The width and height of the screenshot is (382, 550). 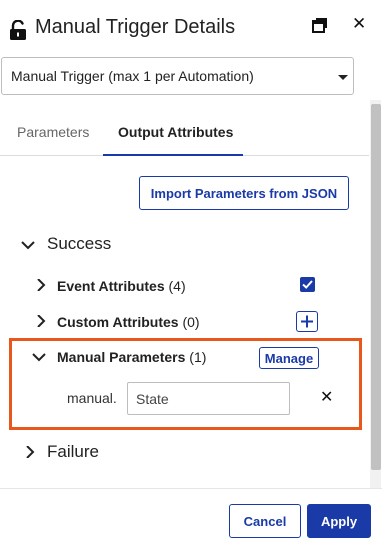 I want to click on footer-divider, so click(x=191, y=488).